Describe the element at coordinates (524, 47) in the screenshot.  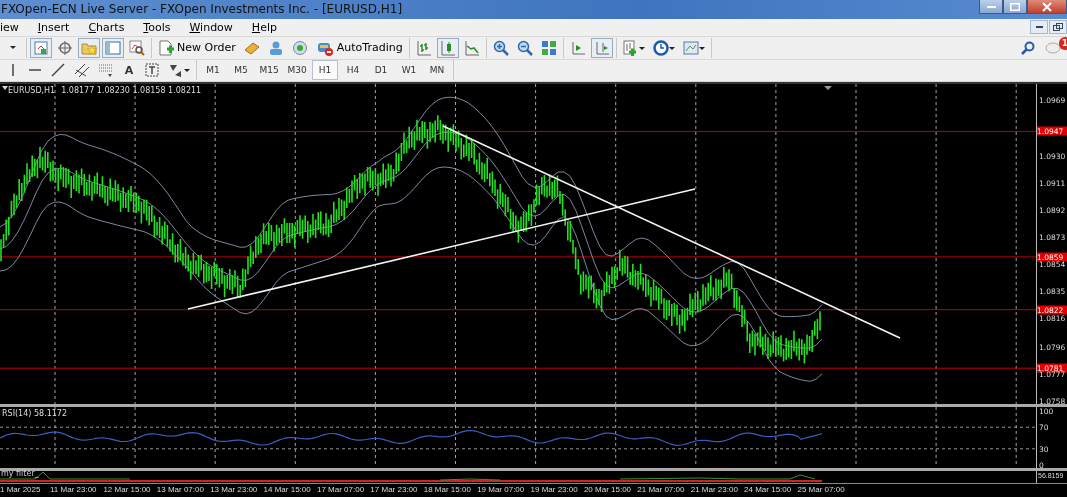
I see `zoom-out-icon` at that location.